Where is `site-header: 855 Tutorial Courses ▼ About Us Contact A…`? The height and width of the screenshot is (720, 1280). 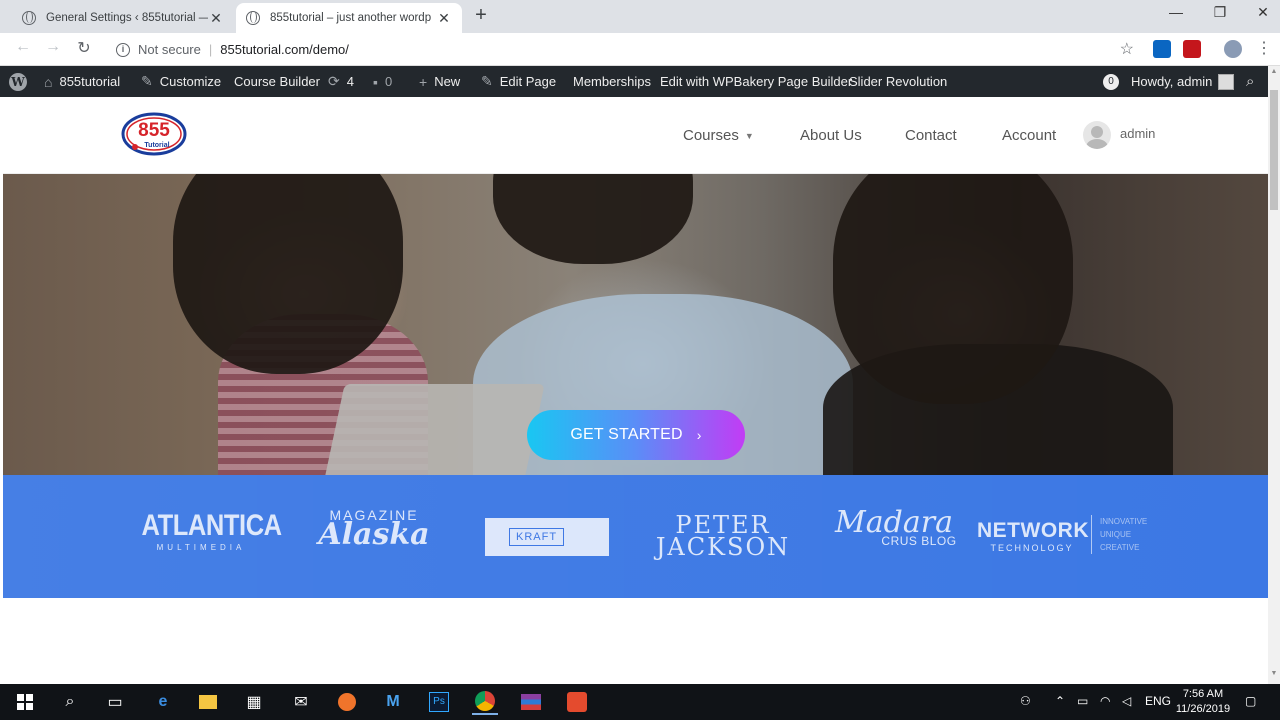
site-header: 855 Tutorial Courses ▼ About Us Contact A… is located at coordinates (635, 135).